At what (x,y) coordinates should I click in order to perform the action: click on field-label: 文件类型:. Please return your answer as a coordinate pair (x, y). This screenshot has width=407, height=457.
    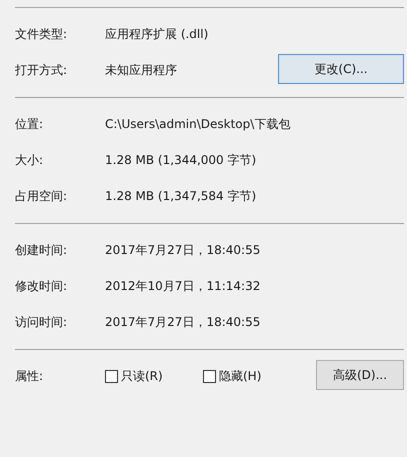
    Looking at the image, I should click on (41, 34).